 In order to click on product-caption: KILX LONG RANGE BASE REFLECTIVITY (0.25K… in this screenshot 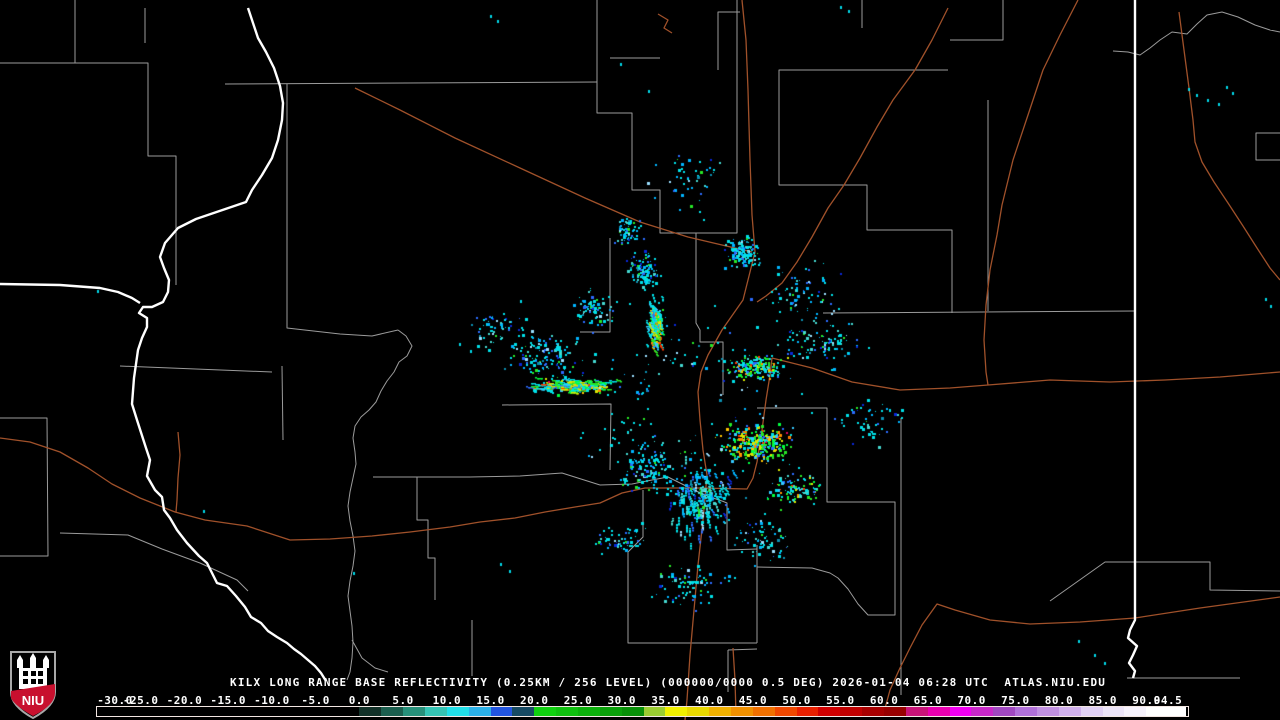, I will do `click(668, 682)`.